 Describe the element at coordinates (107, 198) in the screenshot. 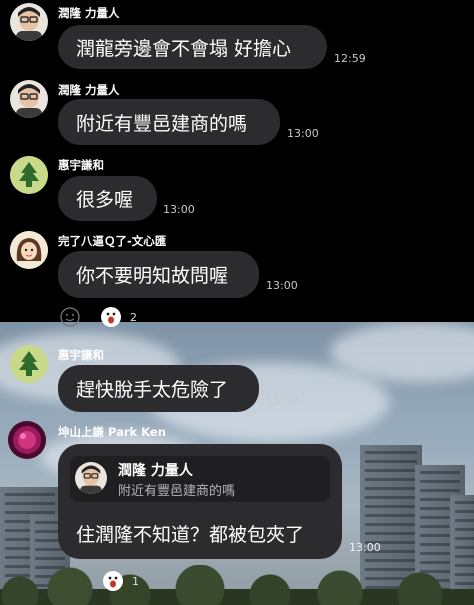

I see `message-bubble: 很多喔` at that location.